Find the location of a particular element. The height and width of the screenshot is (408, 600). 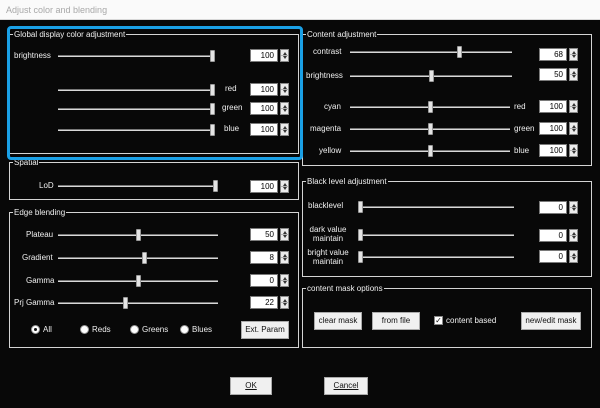

plateau-spinner is located at coordinates (284, 234).